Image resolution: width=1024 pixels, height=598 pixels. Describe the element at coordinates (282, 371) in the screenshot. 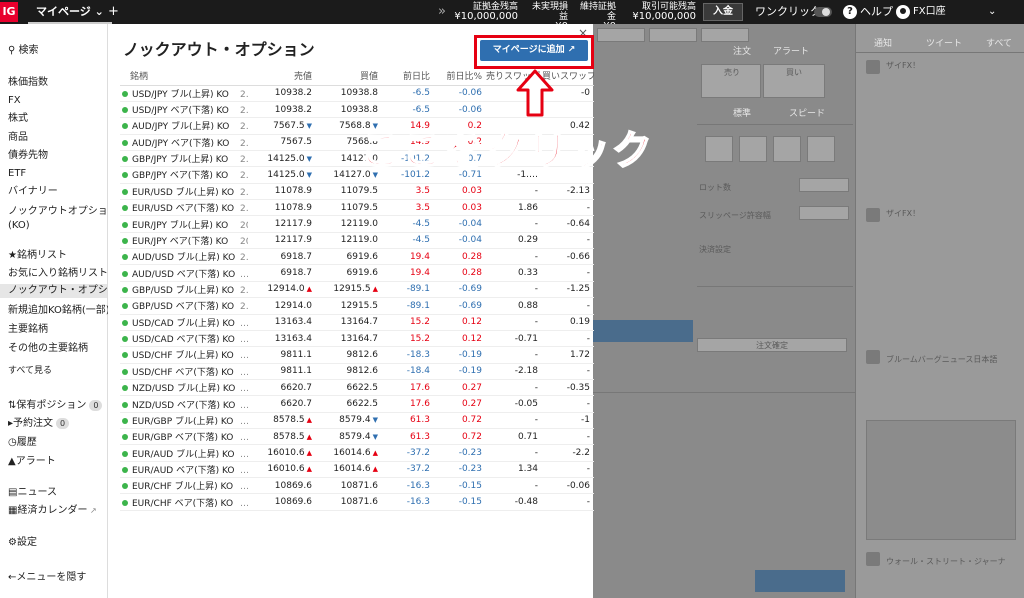

I see `sell-price-cell: 9811.1` at that location.